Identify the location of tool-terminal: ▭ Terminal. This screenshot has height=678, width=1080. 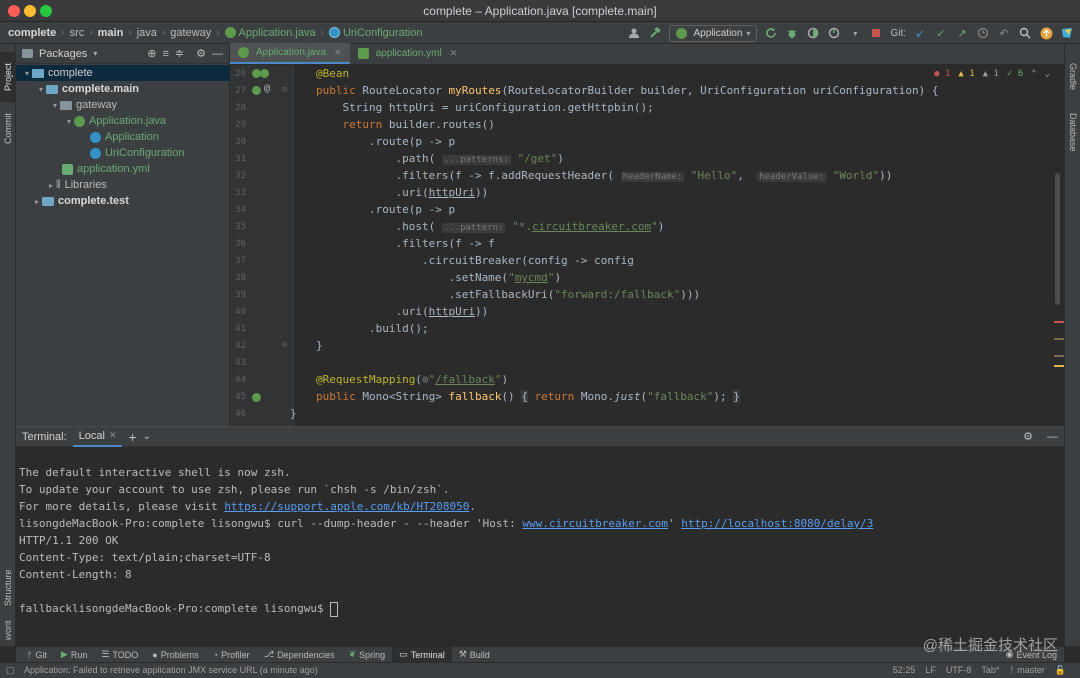
(422, 654).